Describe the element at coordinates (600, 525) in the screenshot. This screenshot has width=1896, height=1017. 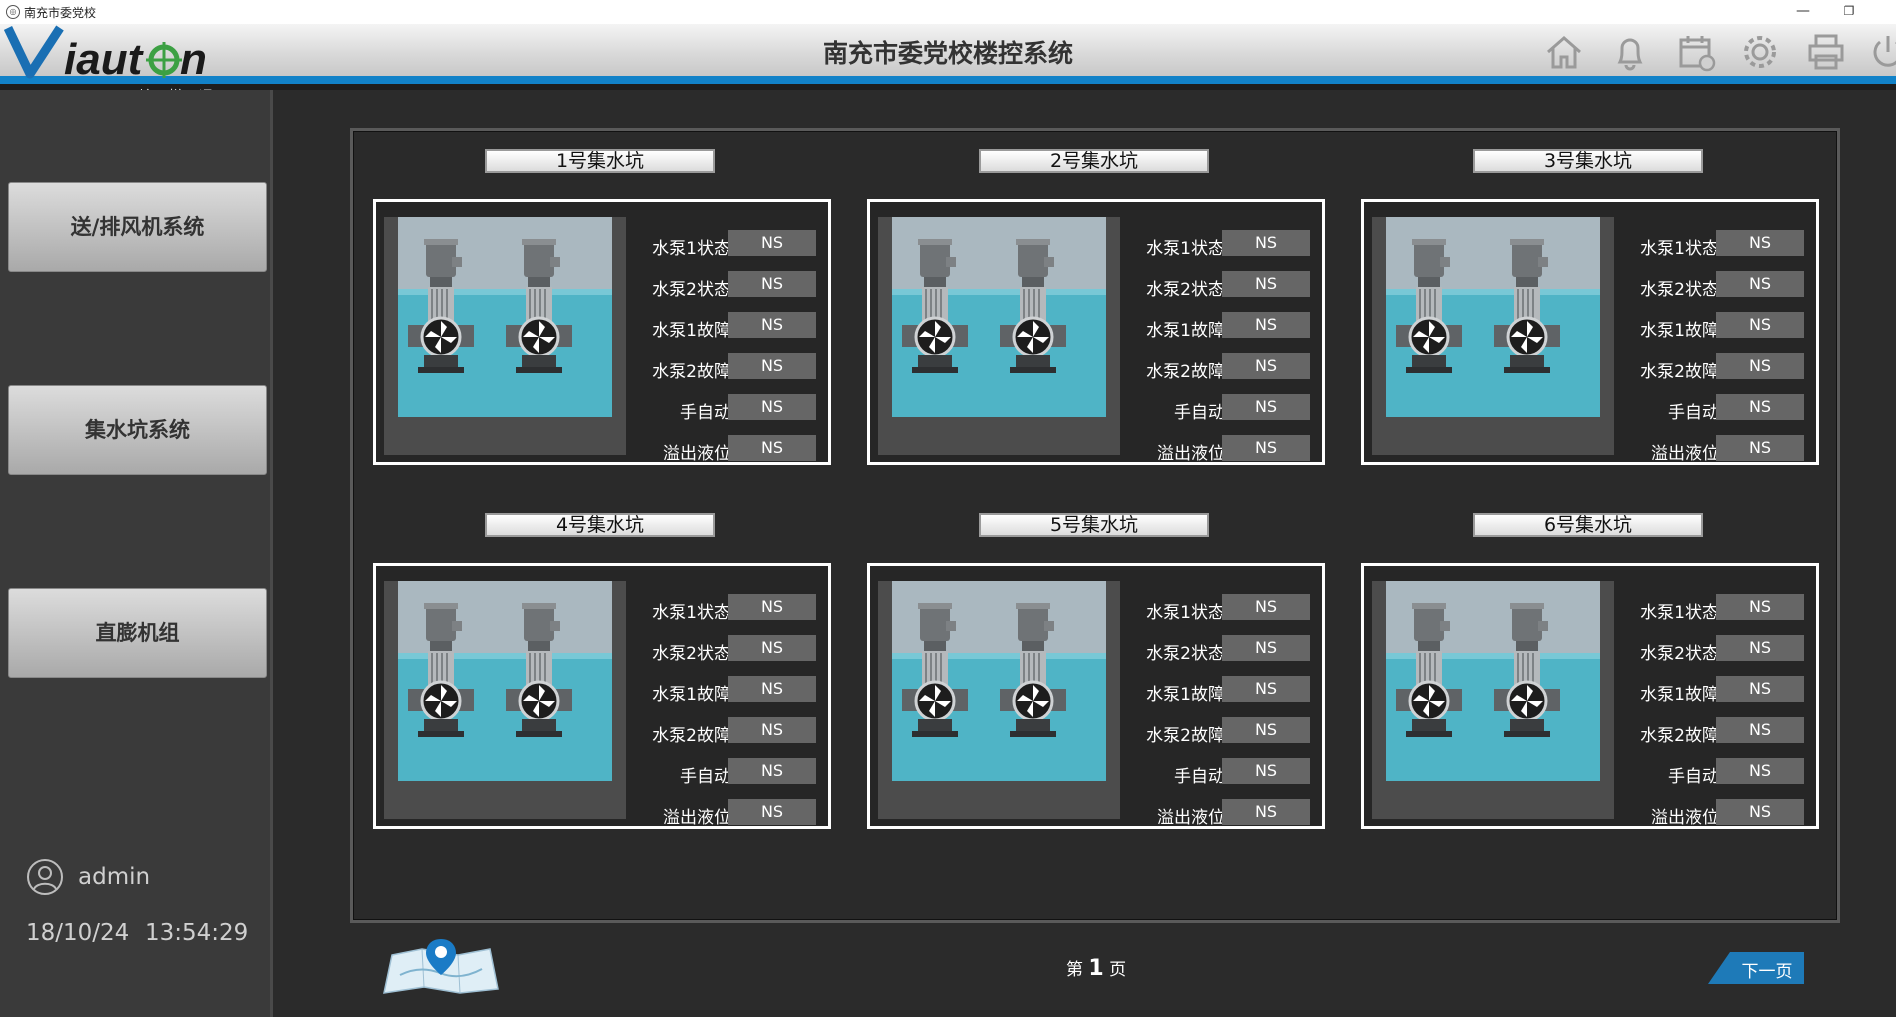
I see `sump-pit-title: 4号集水坑` at that location.